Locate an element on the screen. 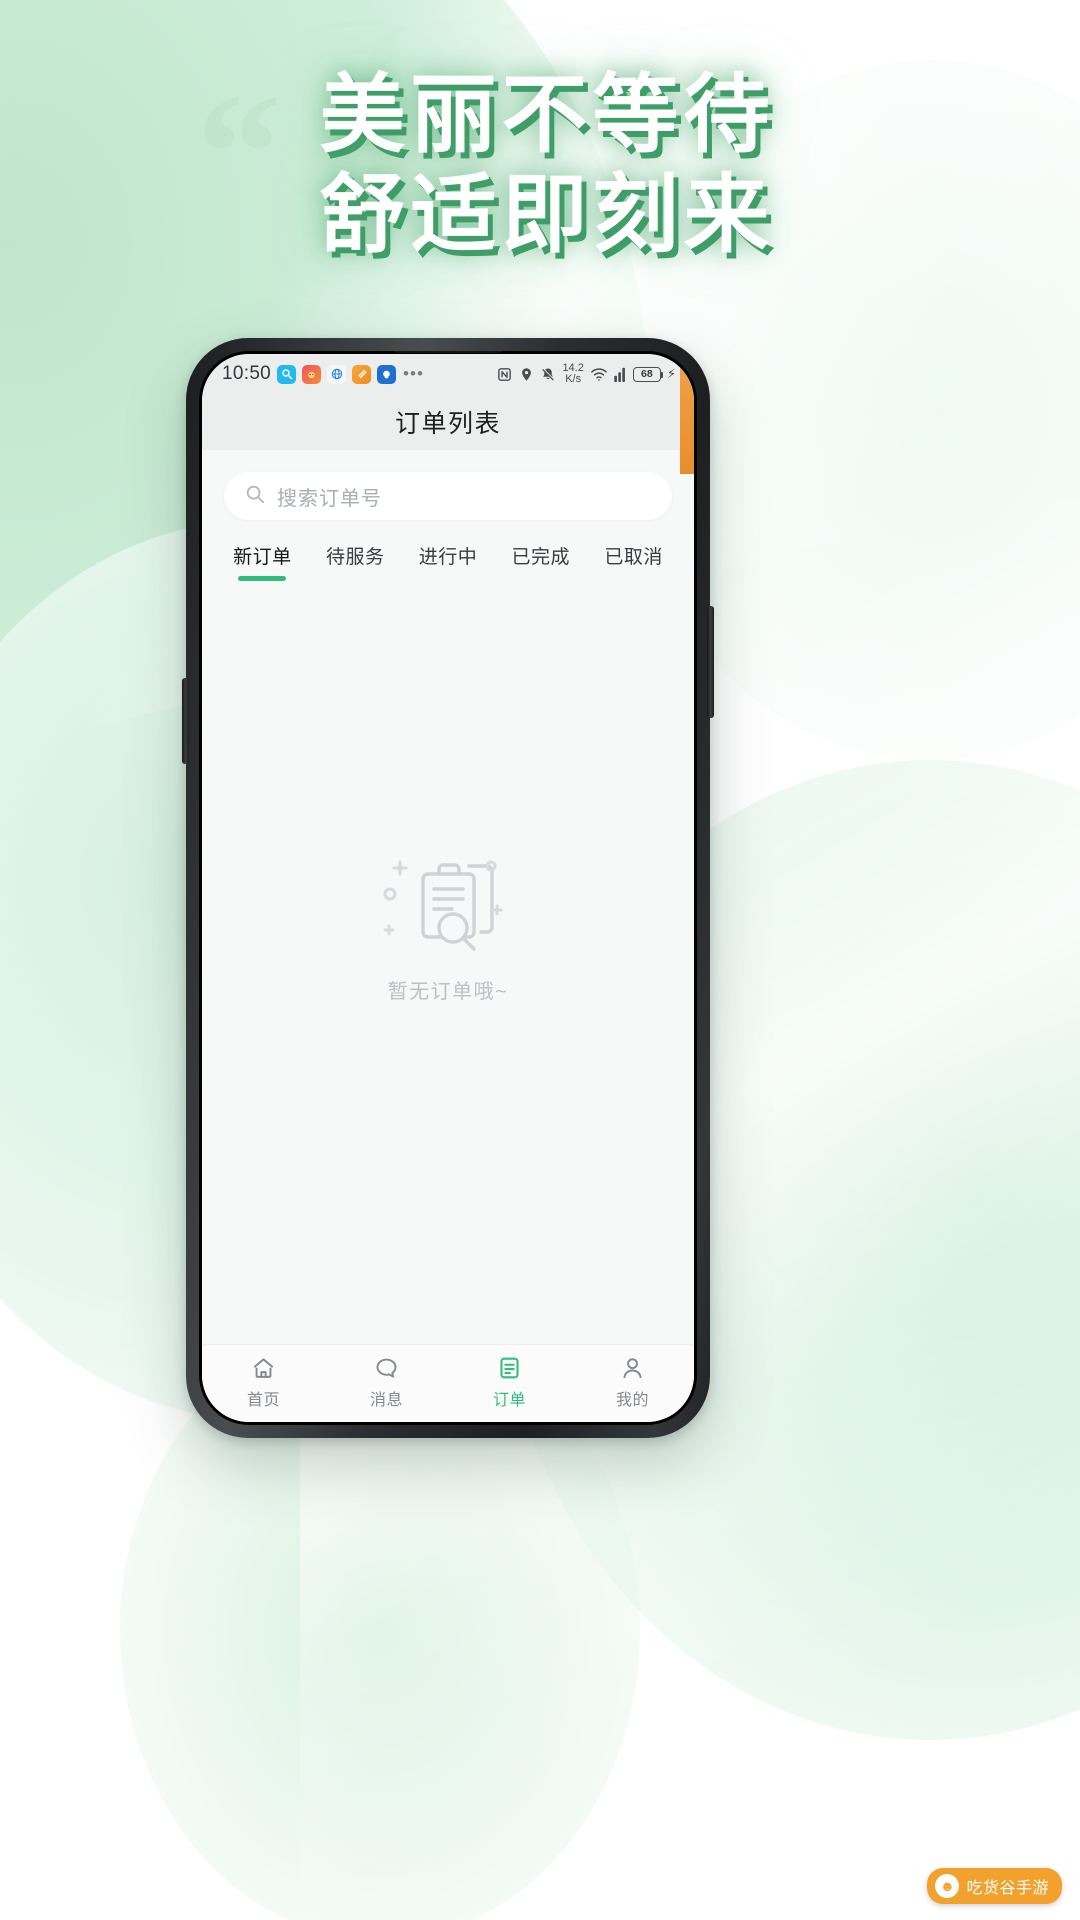 The height and width of the screenshot is (1920, 1080). headline-line-2: 舒适即刻来 is located at coordinates (547, 214).